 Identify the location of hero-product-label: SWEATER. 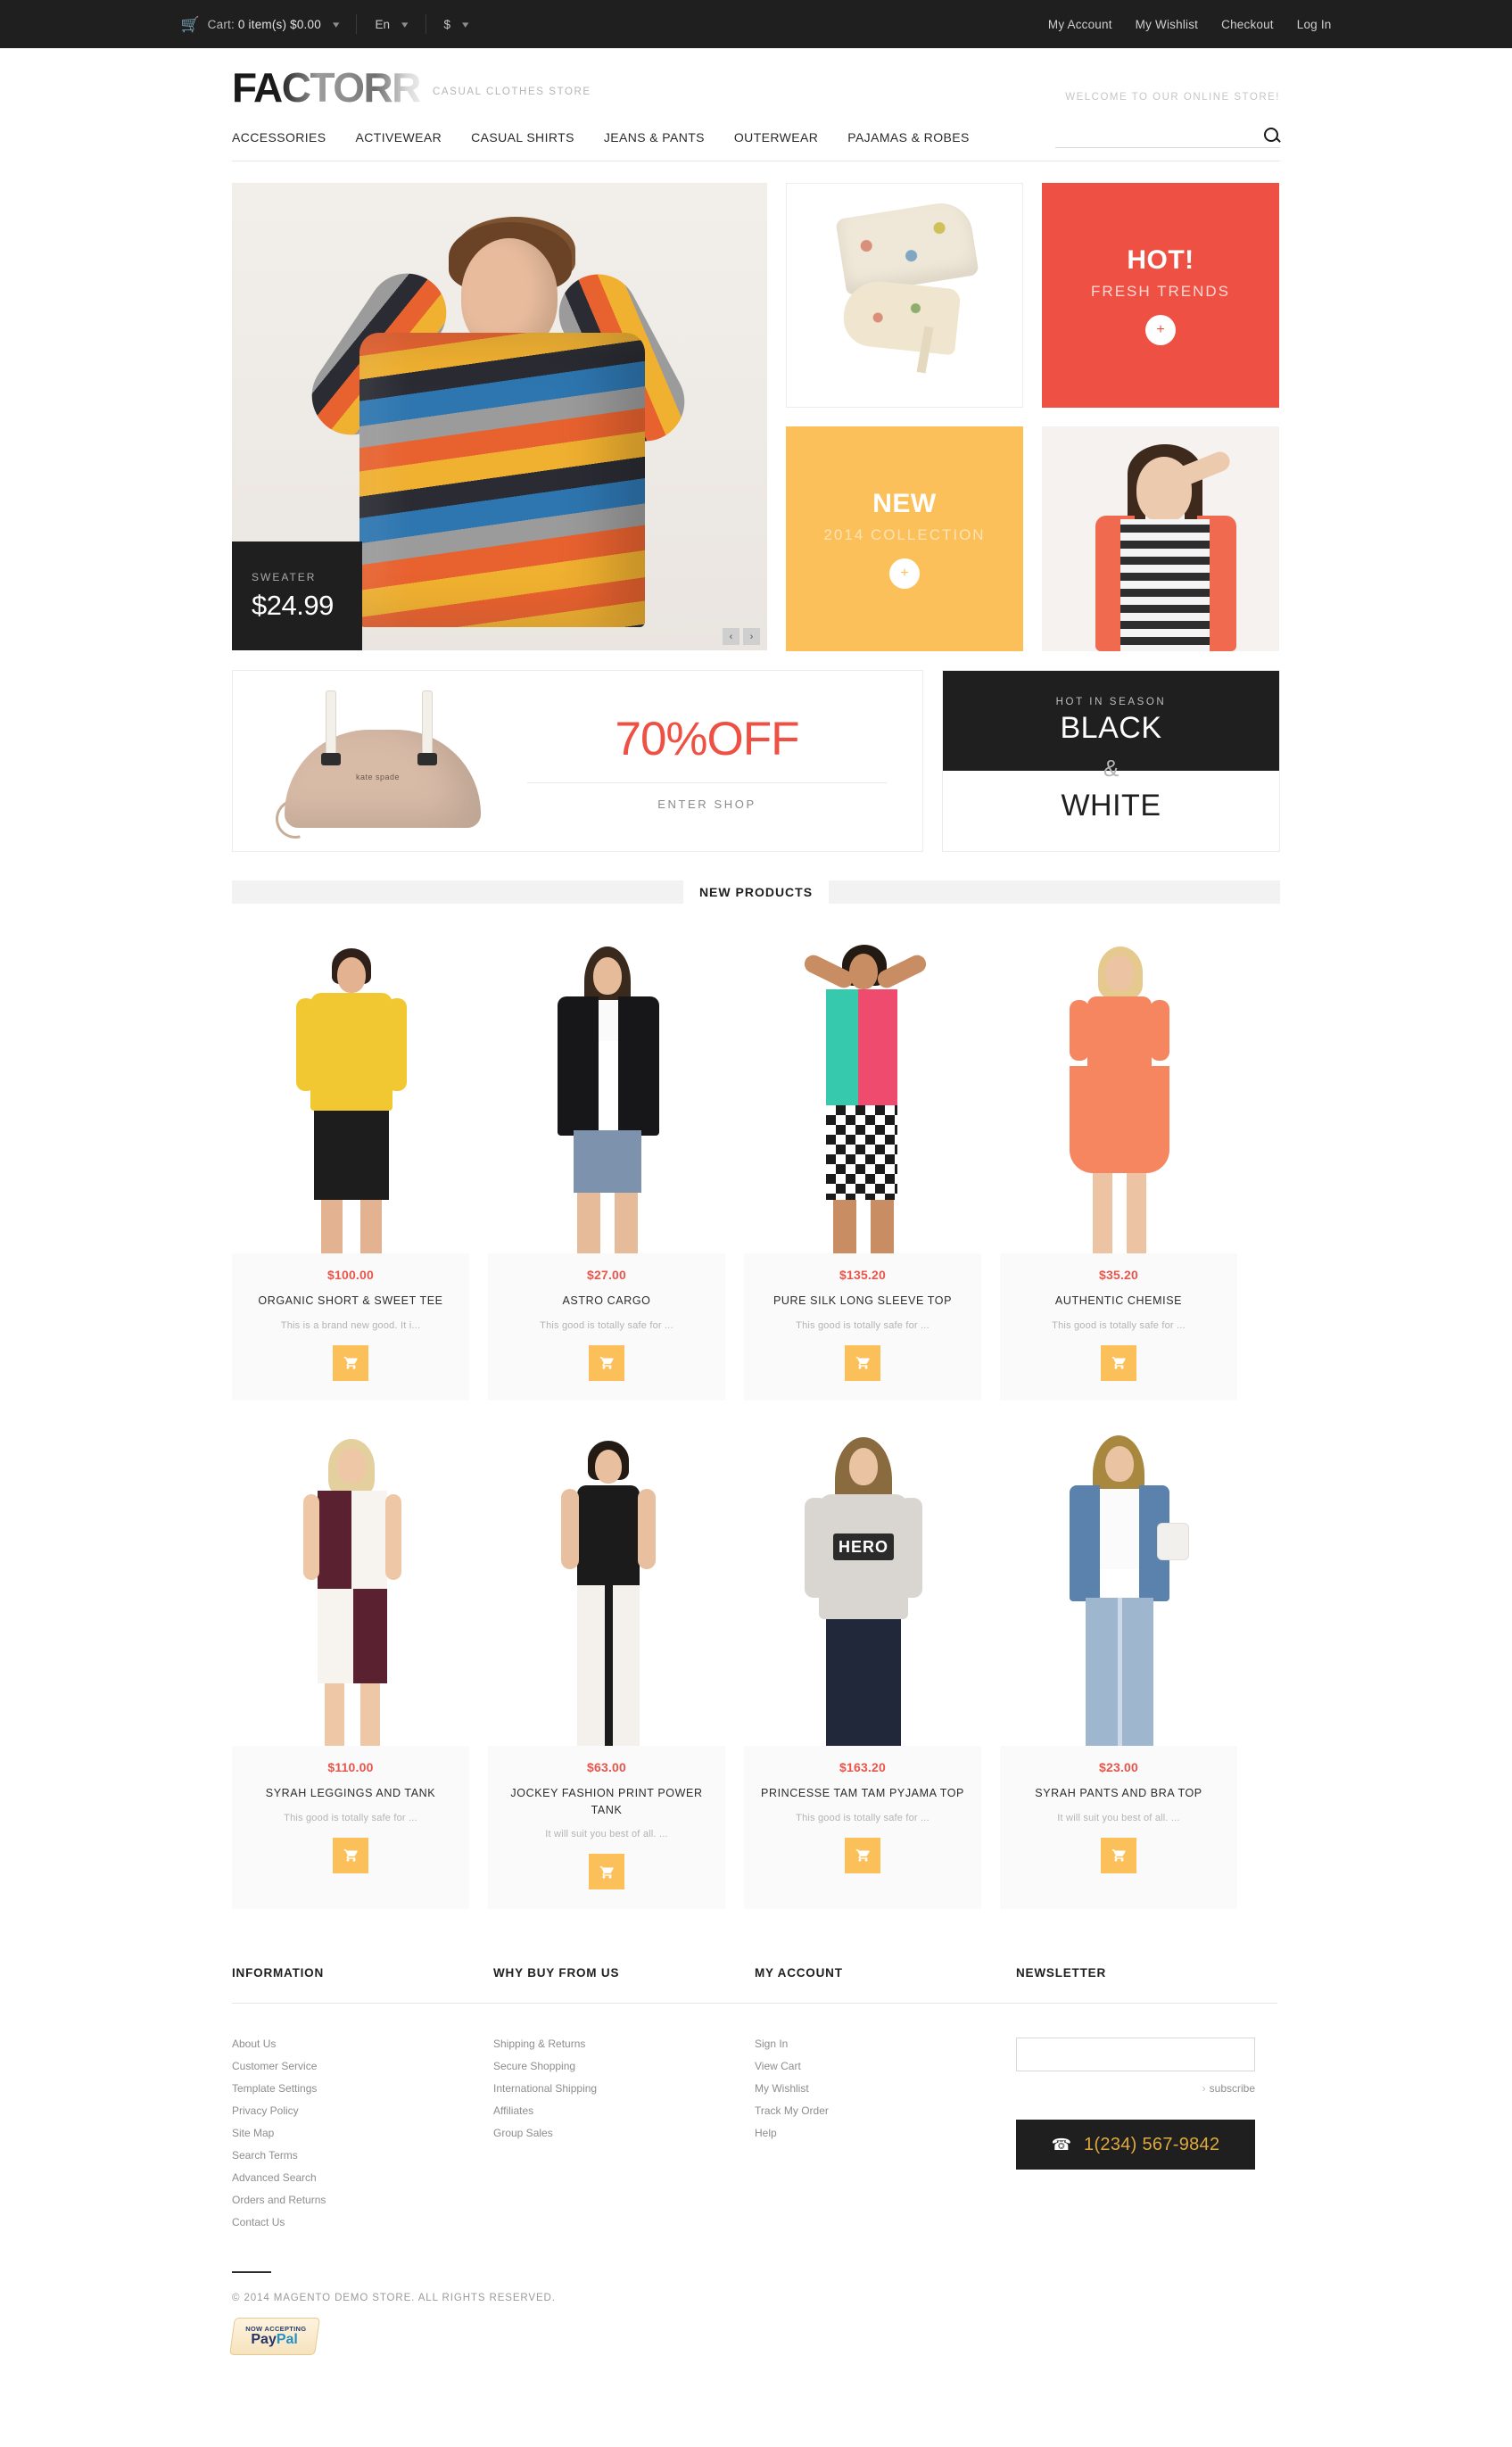
(284, 576).